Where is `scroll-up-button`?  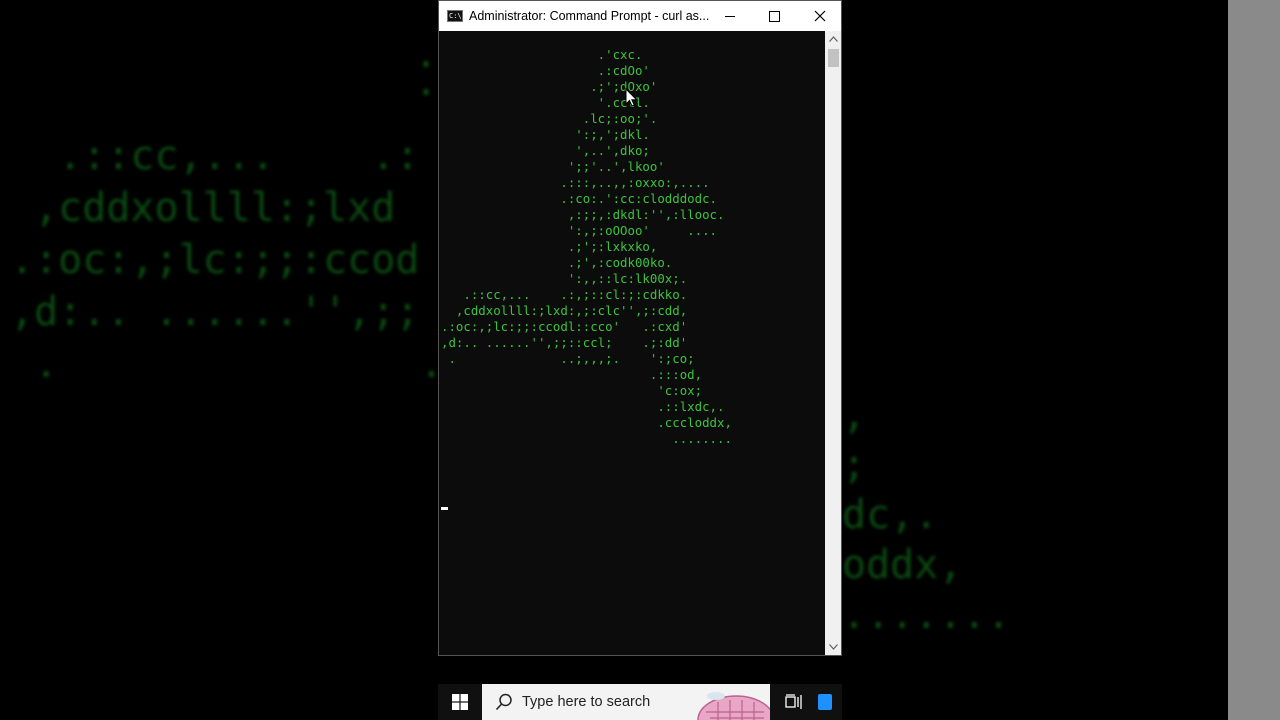
scroll-up-button is located at coordinates (833, 39).